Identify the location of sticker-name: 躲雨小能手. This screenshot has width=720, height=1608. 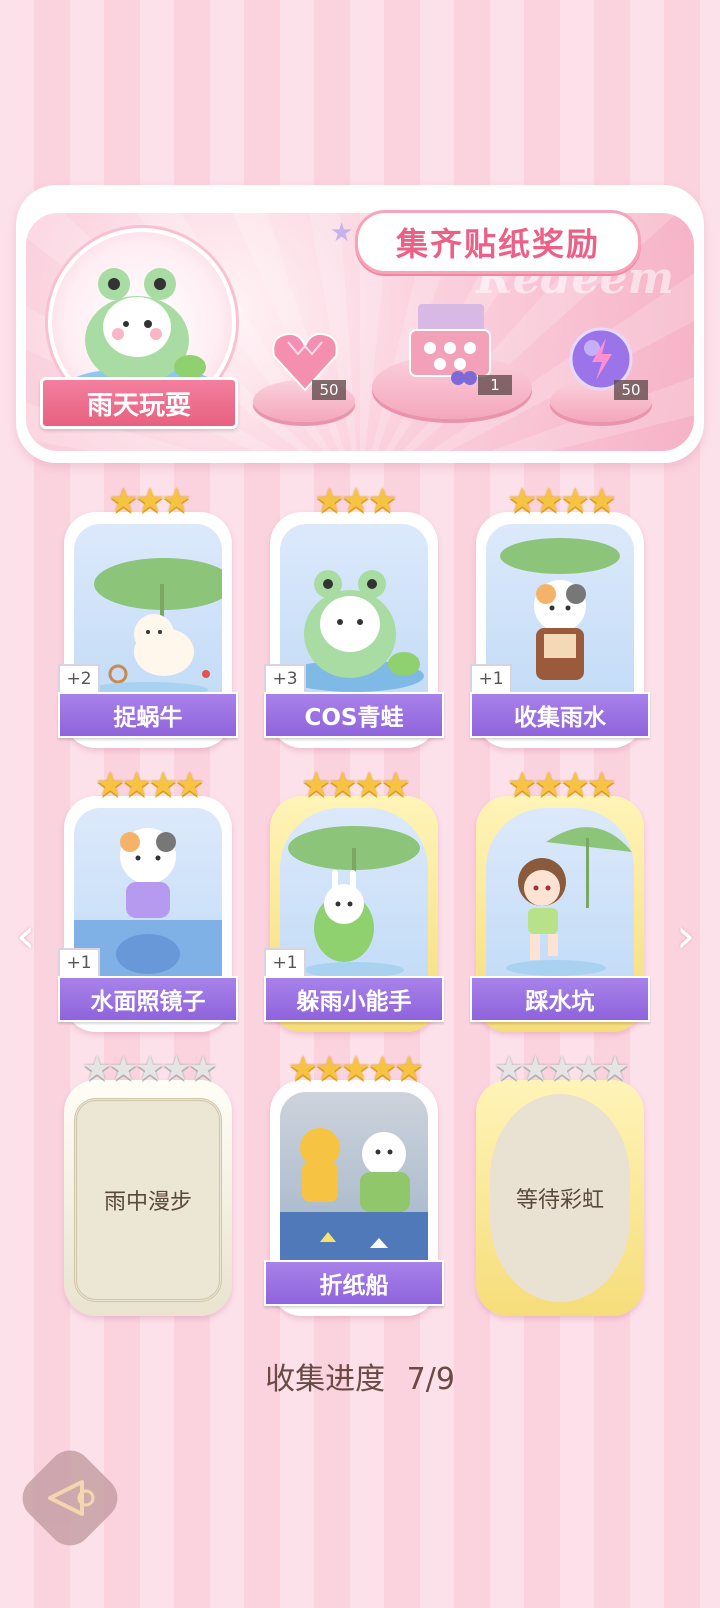
(354, 999).